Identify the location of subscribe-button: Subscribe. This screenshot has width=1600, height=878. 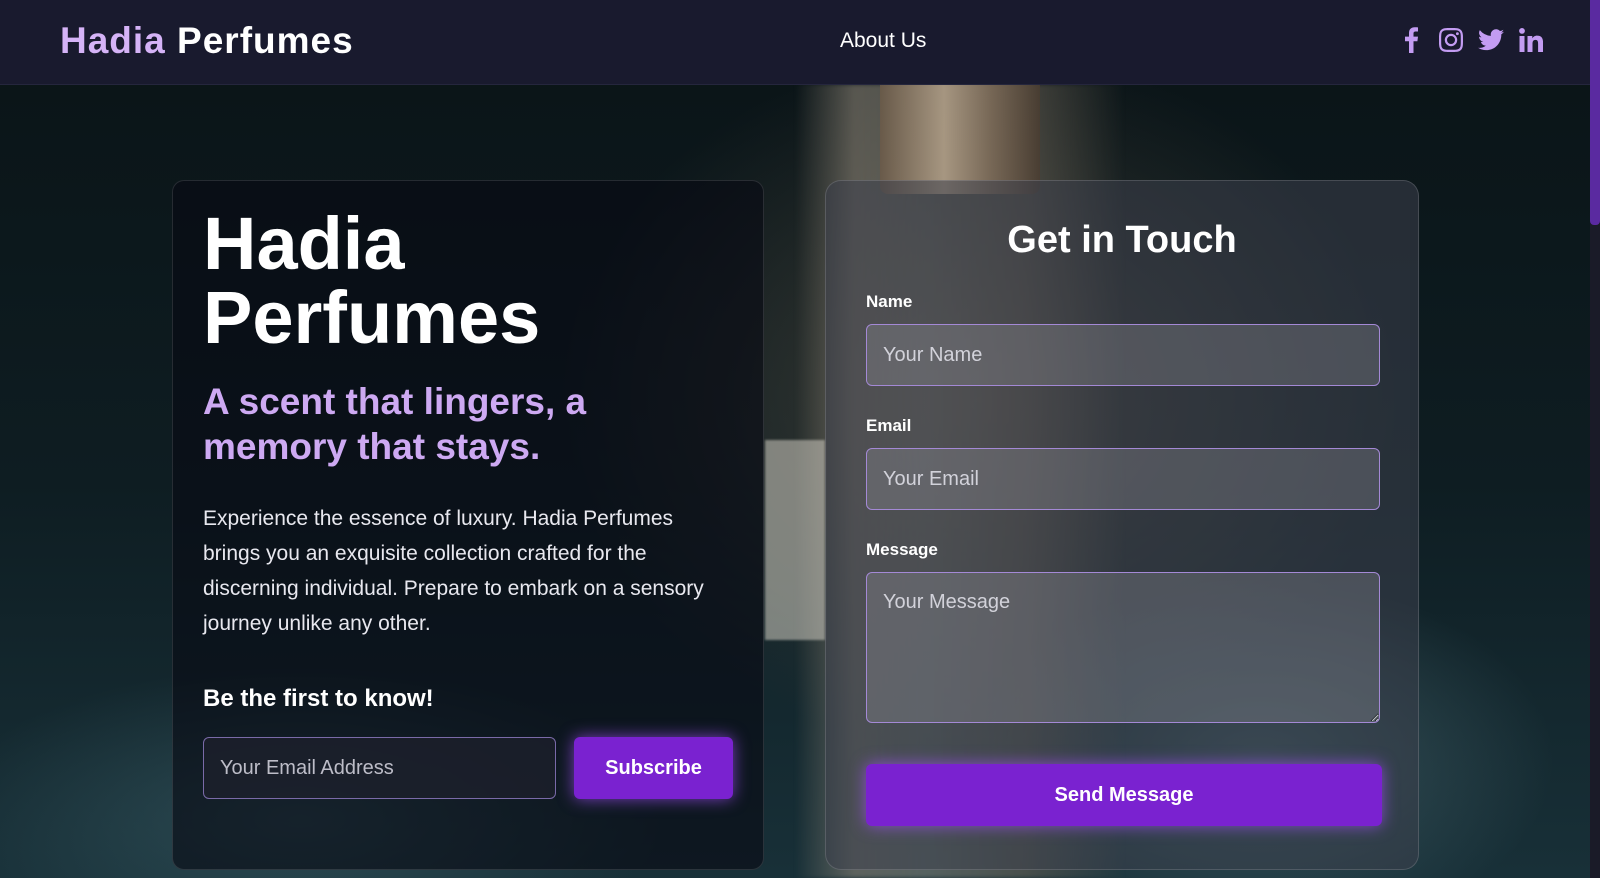
(653, 768).